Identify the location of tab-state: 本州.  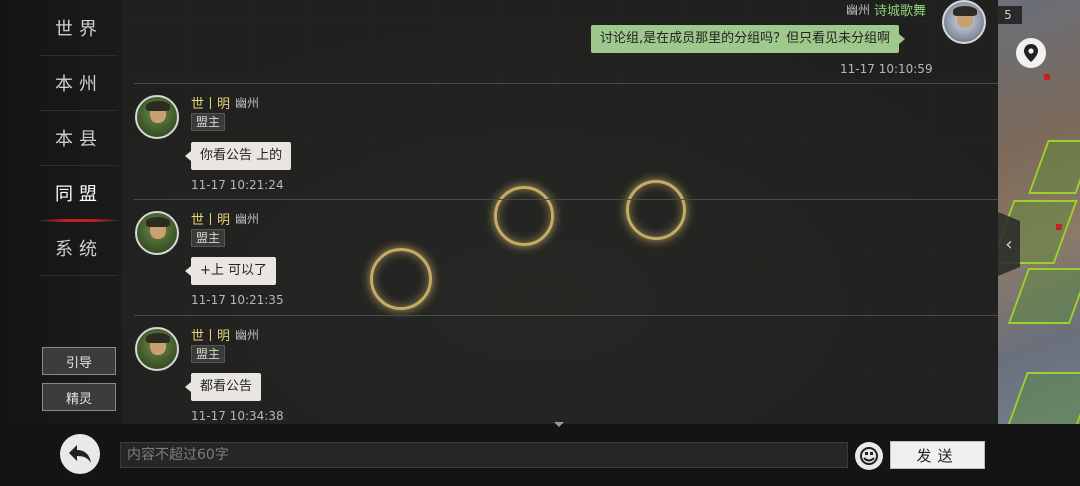
(79, 83).